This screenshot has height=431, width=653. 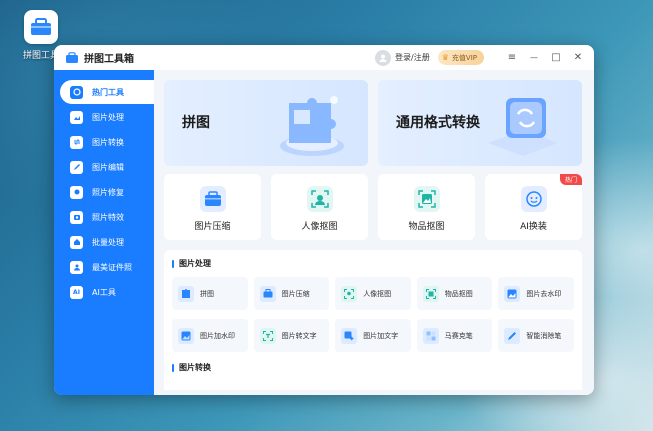 I want to click on sidebar-item-batch: 批量处理, so click(x=107, y=242).